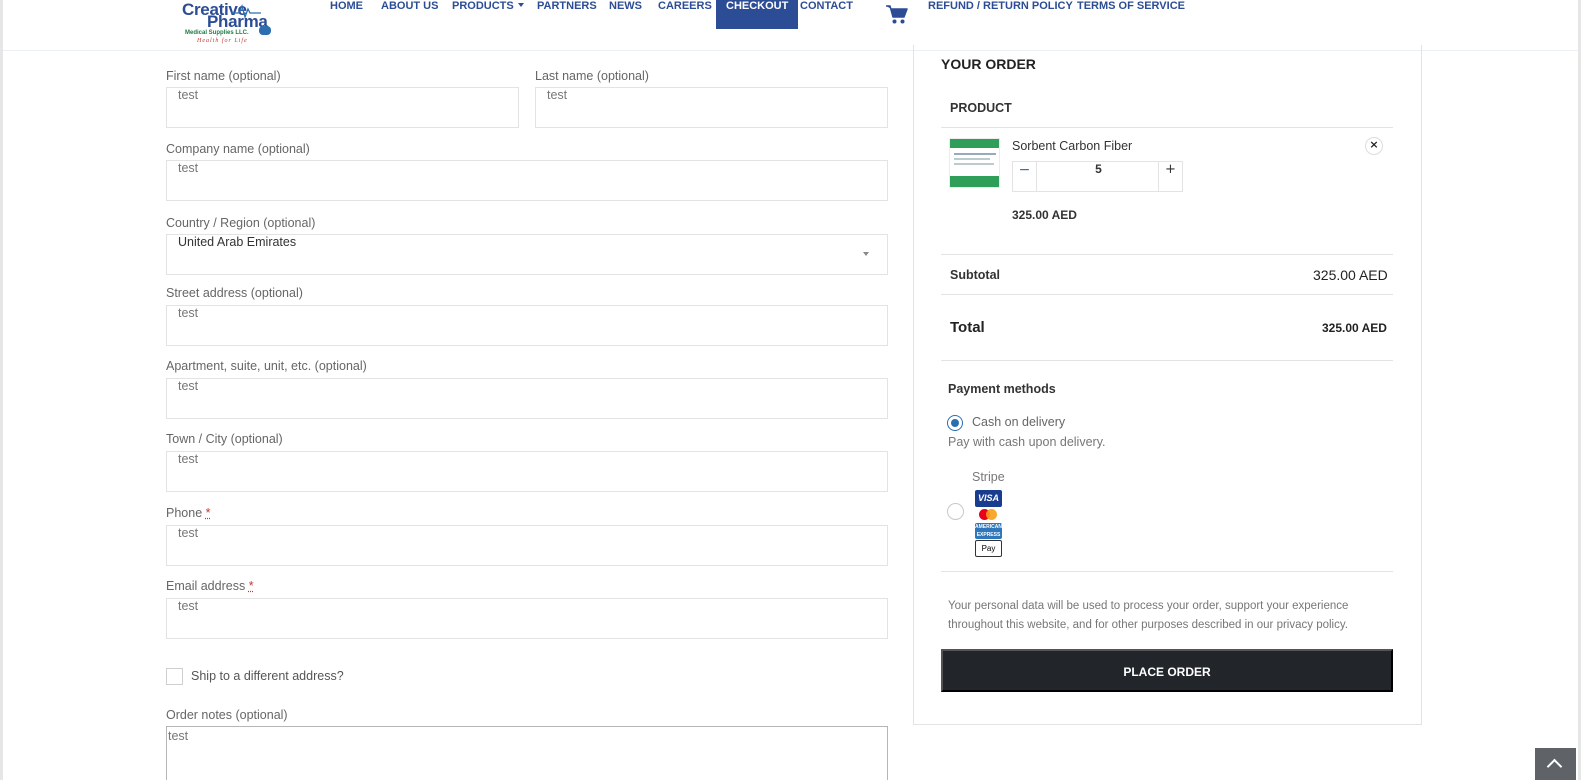 This screenshot has height=780, width=1581. I want to click on quantity-decrease-button: −, so click(1025, 176).